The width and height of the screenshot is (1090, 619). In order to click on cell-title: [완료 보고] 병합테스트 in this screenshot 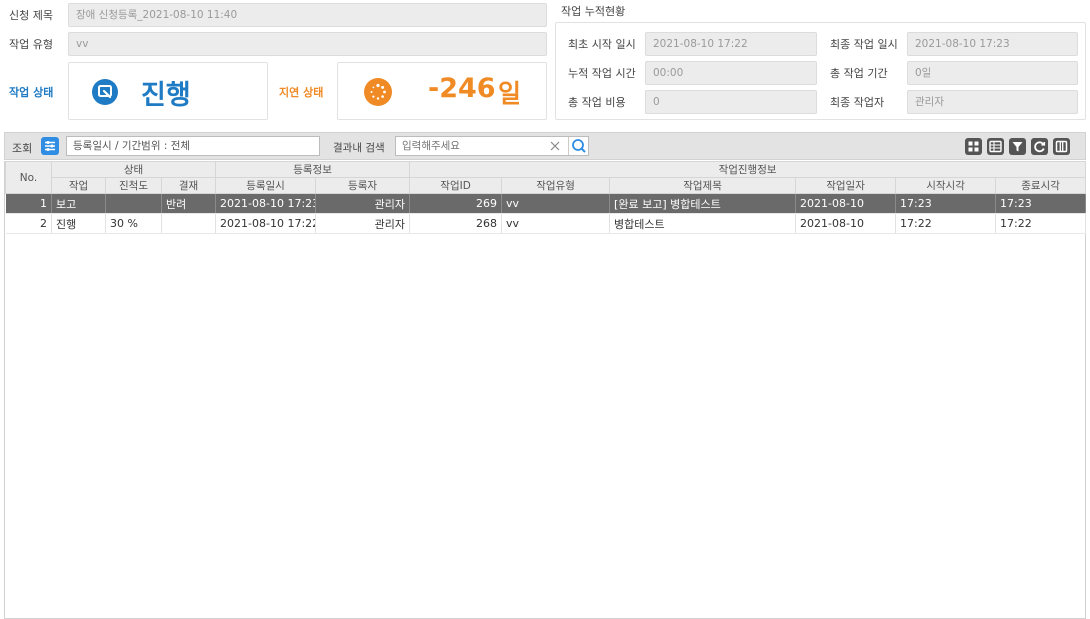, I will do `click(703, 203)`.